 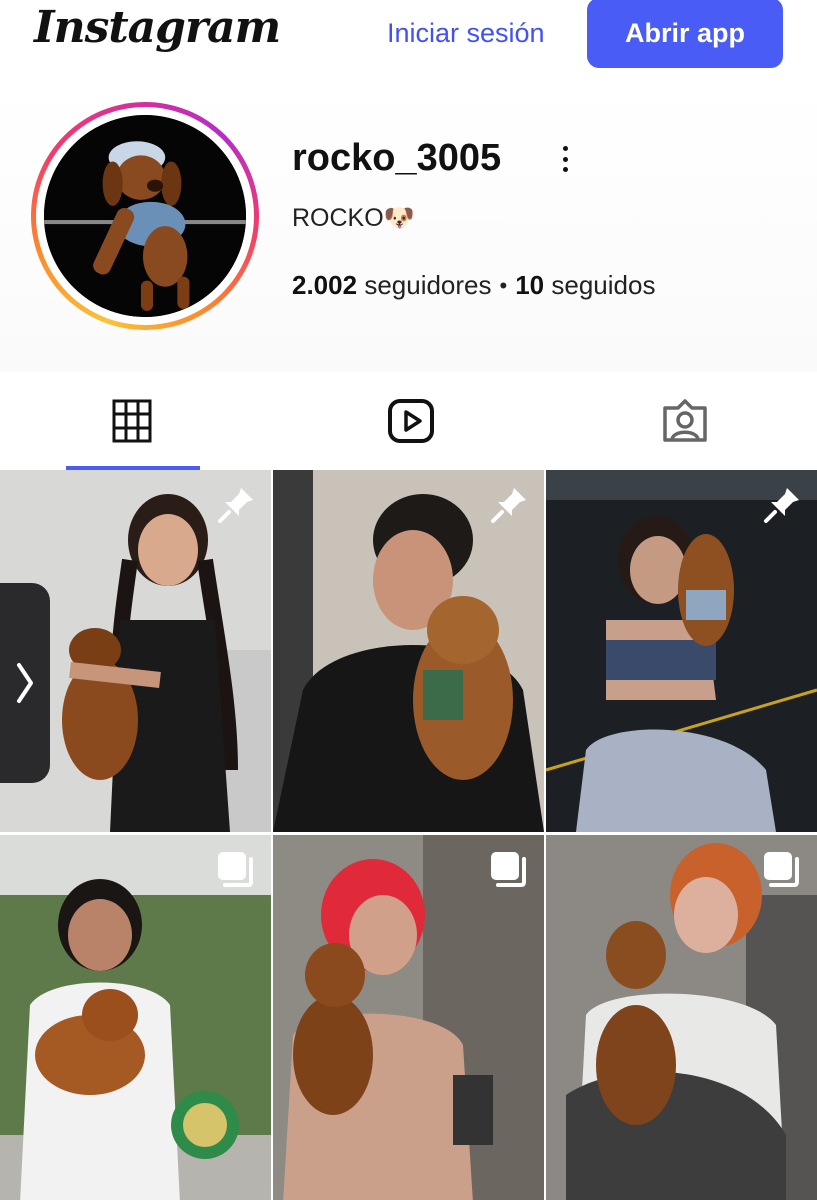 I want to click on login-link: Iniciar sesión, so click(x=466, y=33).